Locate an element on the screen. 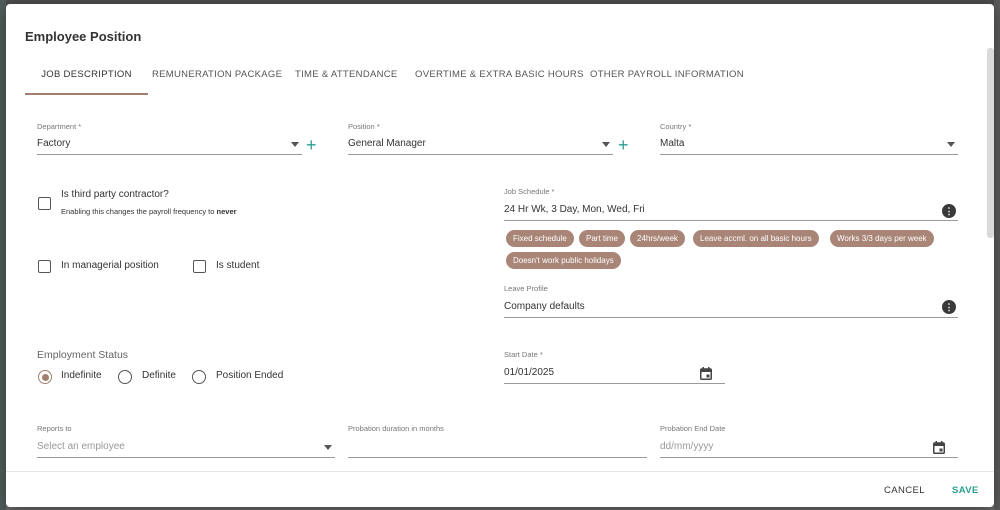  department-select: Factory is located at coordinates (169, 144).